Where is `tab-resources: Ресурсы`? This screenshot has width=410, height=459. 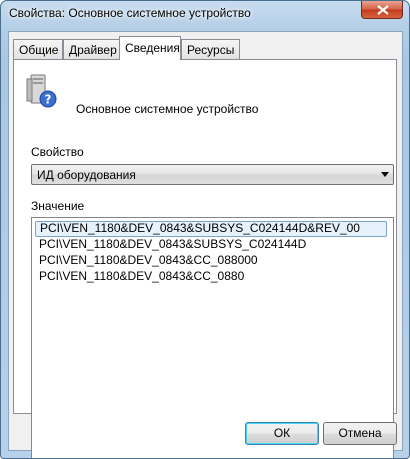
tab-resources: Ресурсы is located at coordinates (210, 49).